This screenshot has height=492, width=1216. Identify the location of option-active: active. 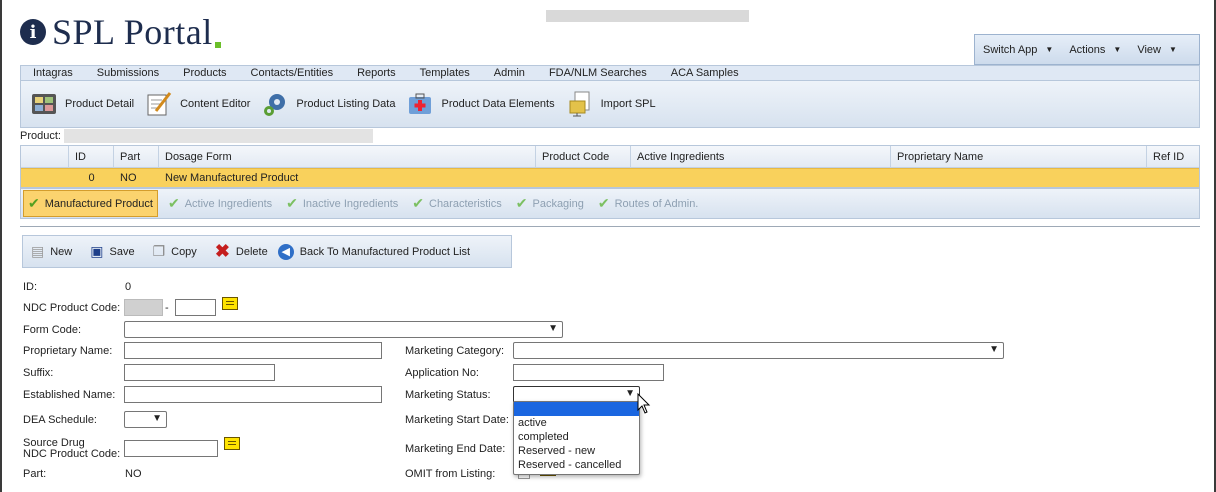
(576, 423).